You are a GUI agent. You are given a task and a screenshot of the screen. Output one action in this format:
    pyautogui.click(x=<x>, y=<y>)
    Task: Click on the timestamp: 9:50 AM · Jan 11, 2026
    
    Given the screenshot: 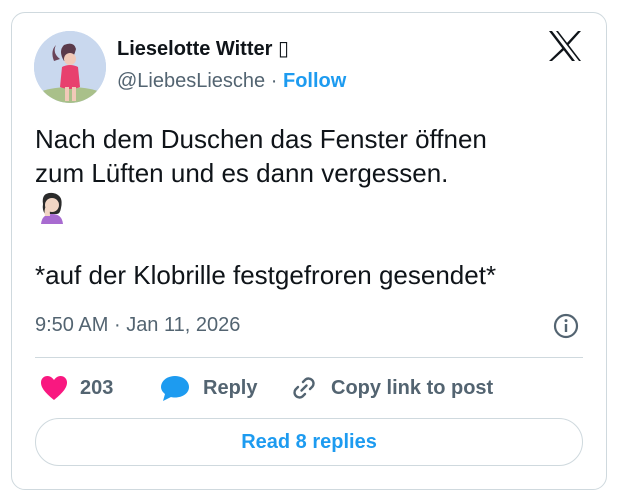 What is the action you would take?
    pyautogui.click(x=137, y=325)
    